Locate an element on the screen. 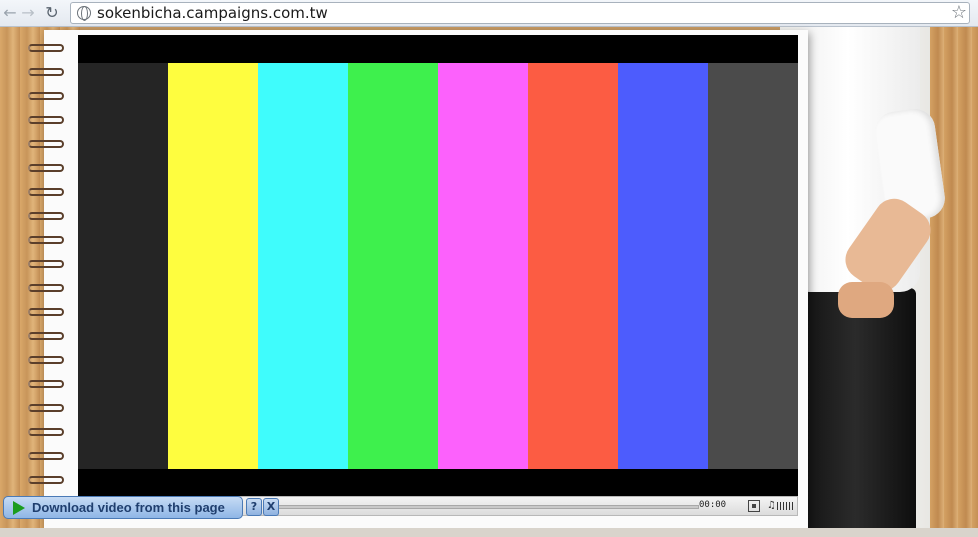  person-hand is located at coordinates (866, 300).